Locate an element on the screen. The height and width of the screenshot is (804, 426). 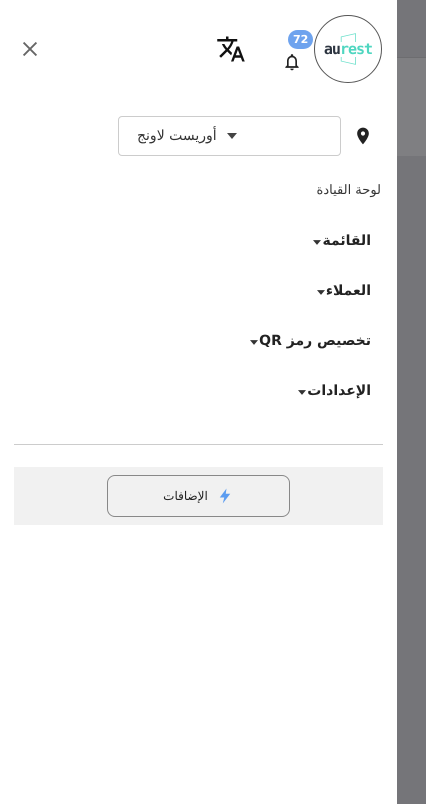
menu-item: العملاء is located at coordinates (343, 303).